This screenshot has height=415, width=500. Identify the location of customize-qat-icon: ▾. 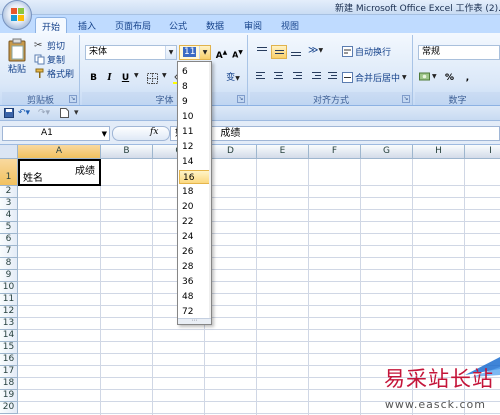
(76, 113).